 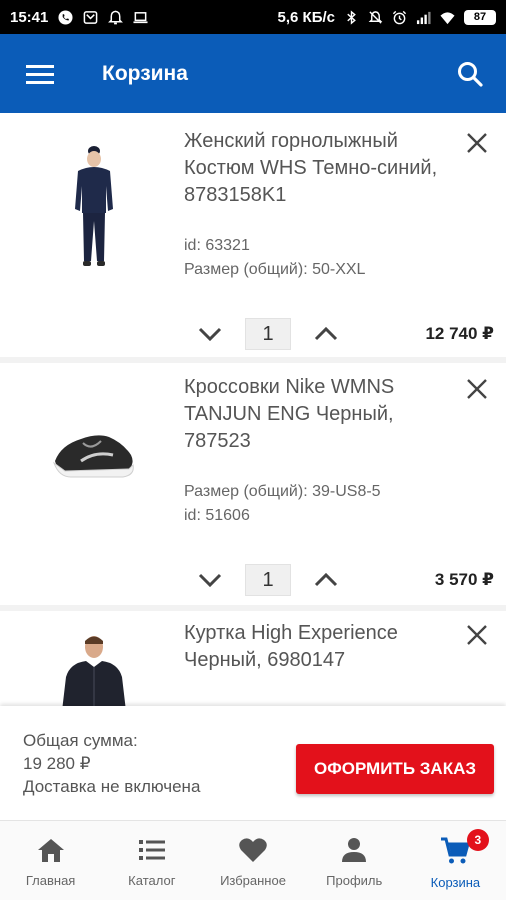 I want to click on cart-count-badge: 3, so click(x=477, y=840).